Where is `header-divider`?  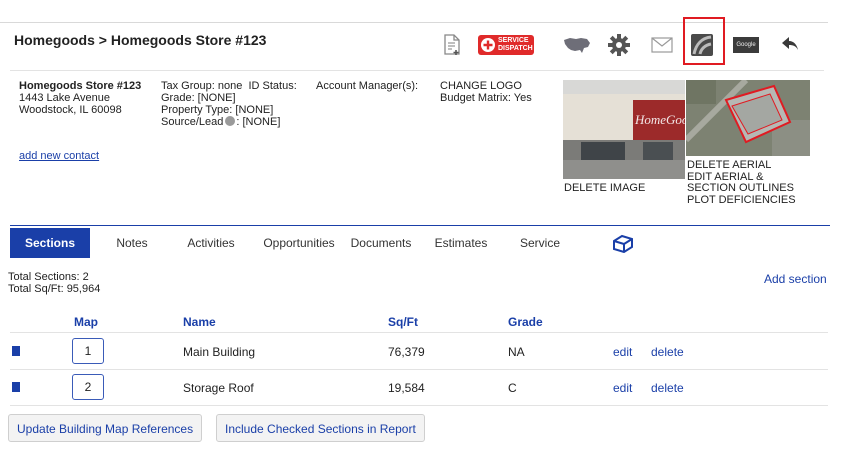
header-divider is located at coordinates (417, 70).